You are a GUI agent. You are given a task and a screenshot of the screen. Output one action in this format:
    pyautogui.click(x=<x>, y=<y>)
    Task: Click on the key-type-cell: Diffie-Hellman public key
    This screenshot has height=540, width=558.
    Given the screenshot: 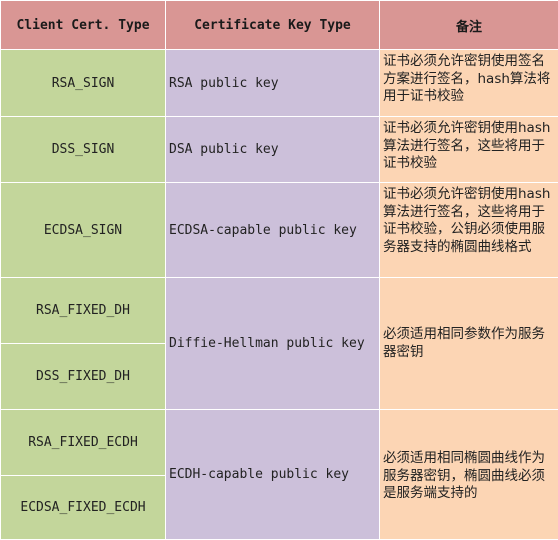 What is the action you would take?
    pyautogui.click(x=273, y=344)
    